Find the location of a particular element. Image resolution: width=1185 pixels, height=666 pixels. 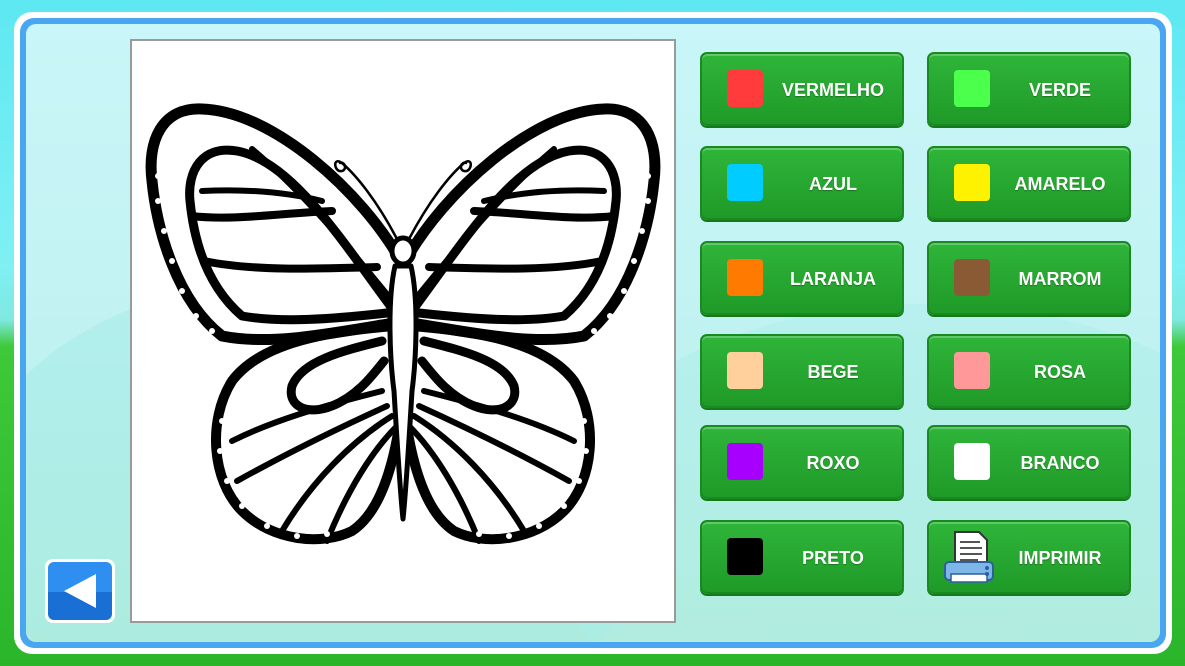

printer-icon is located at coordinates (969, 557).